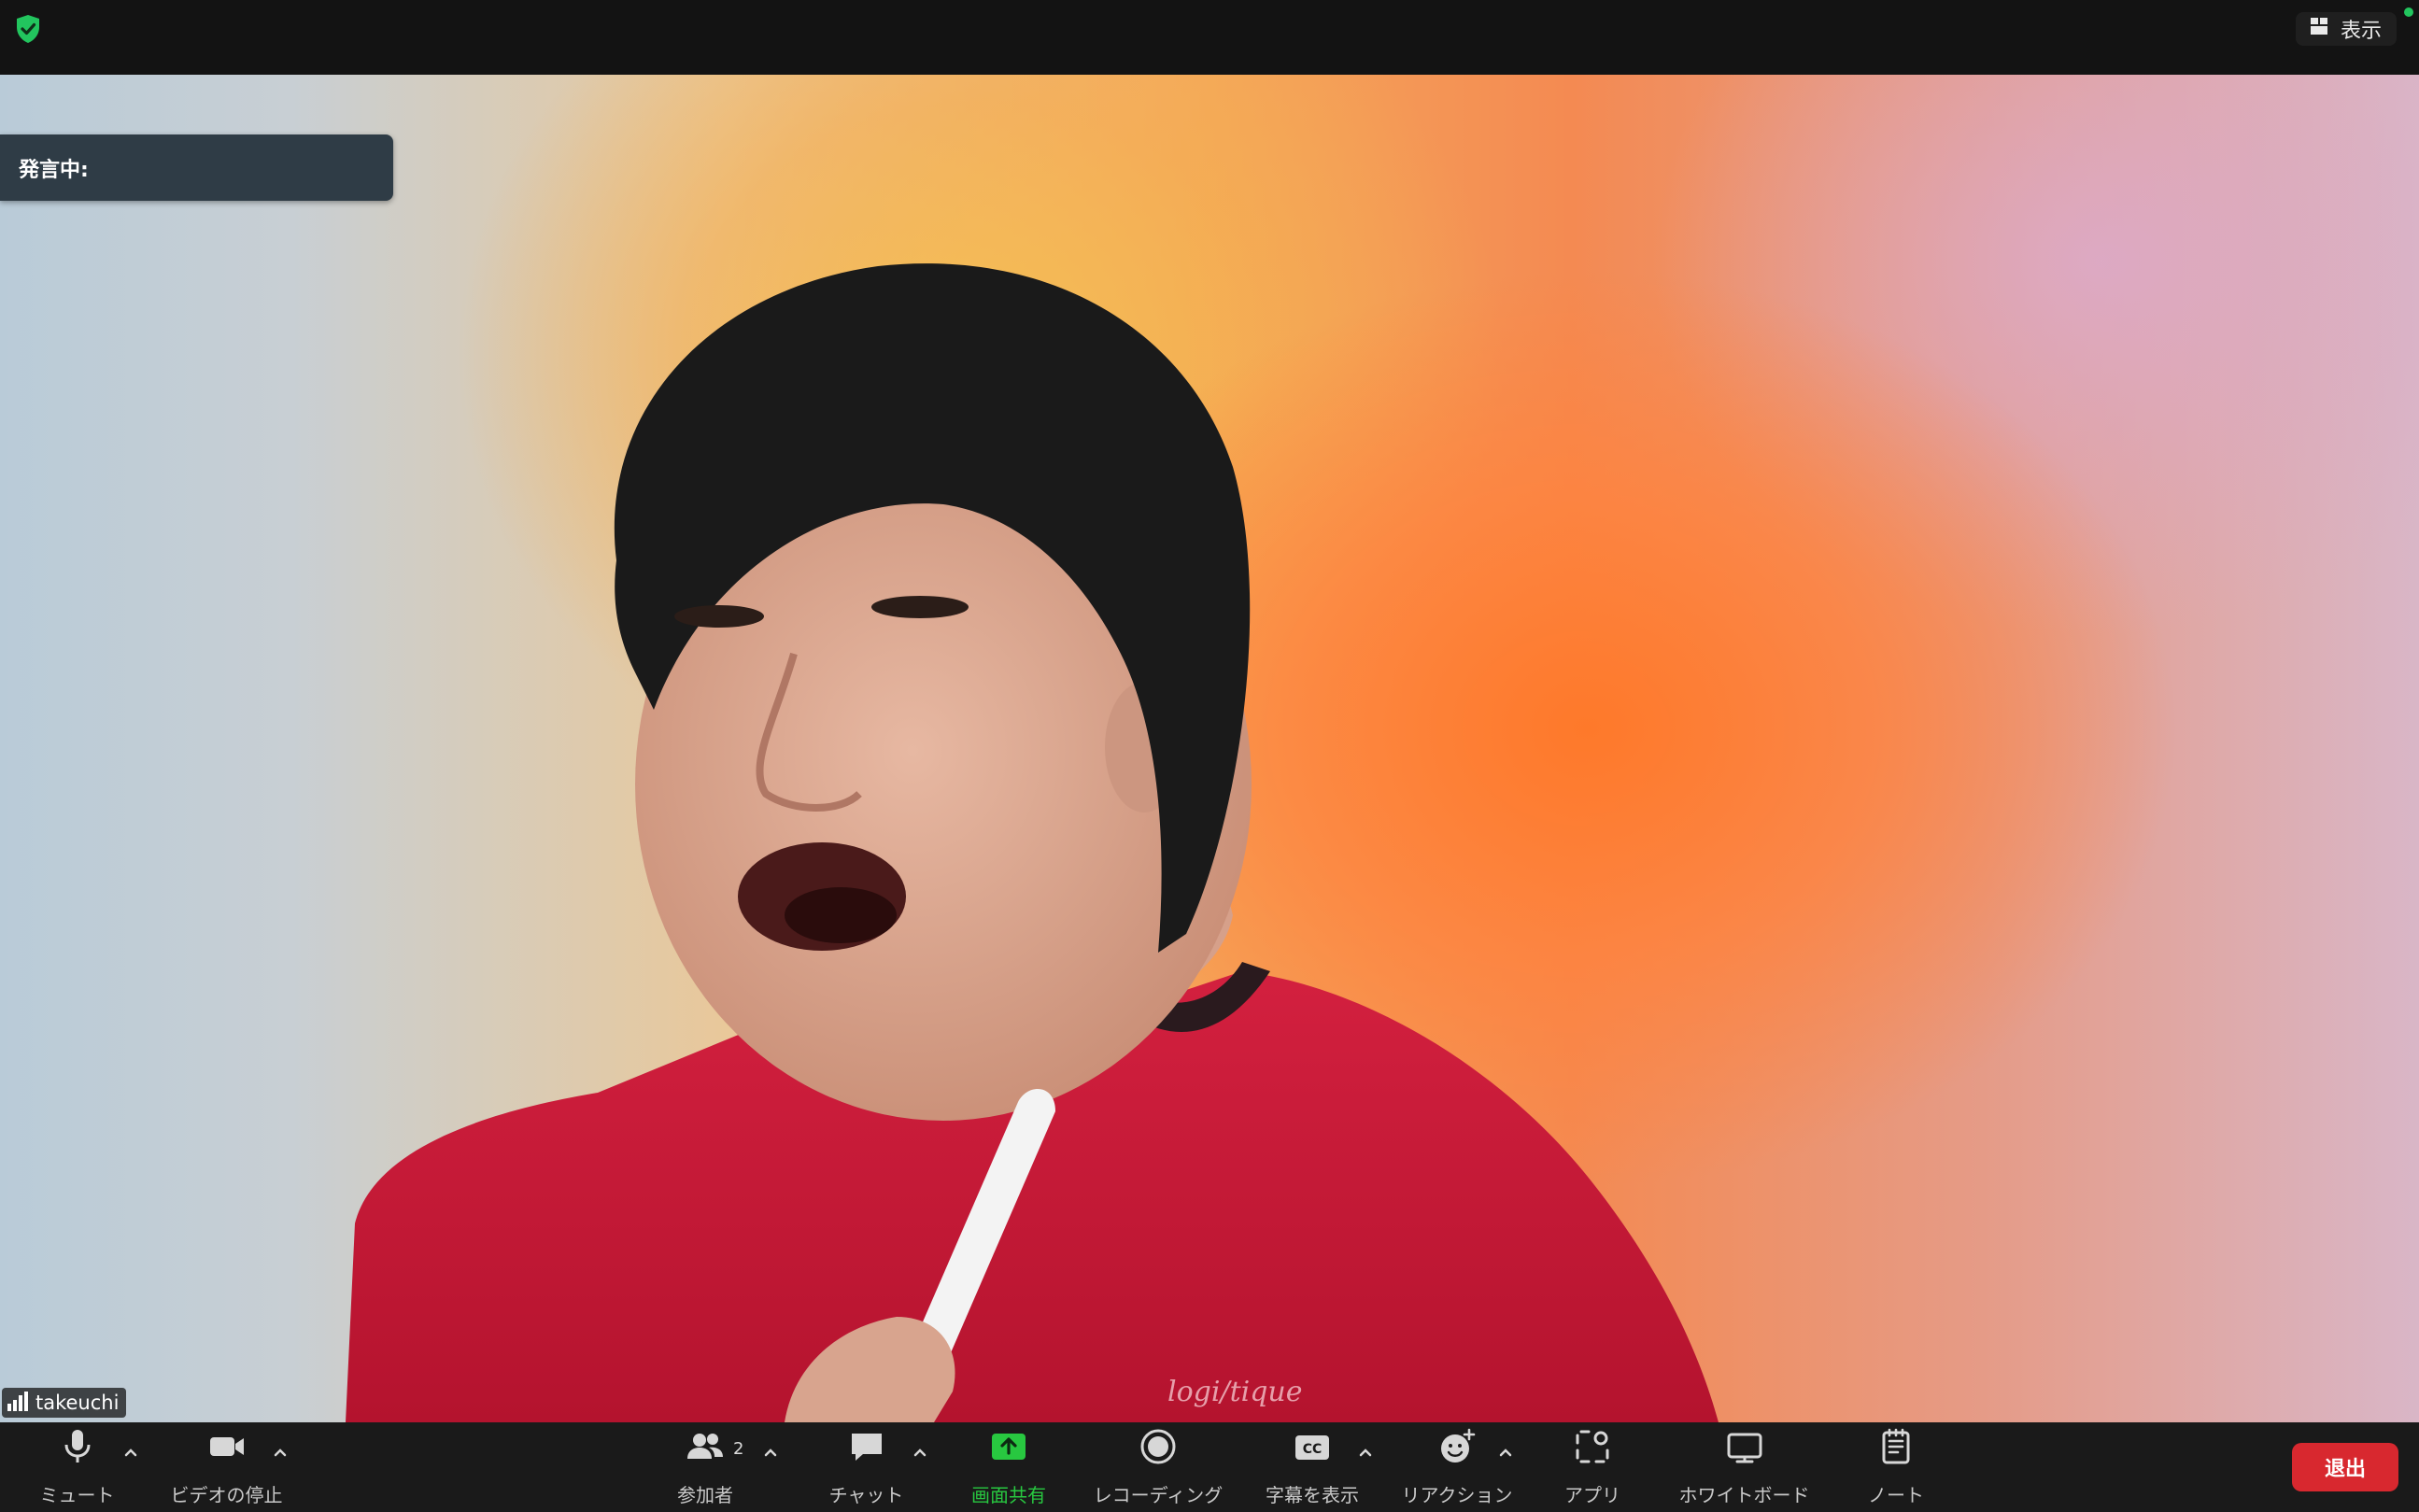 Image resolution: width=2419 pixels, height=1512 pixels. I want to click on view-button: 表示, so click(2346, 29).